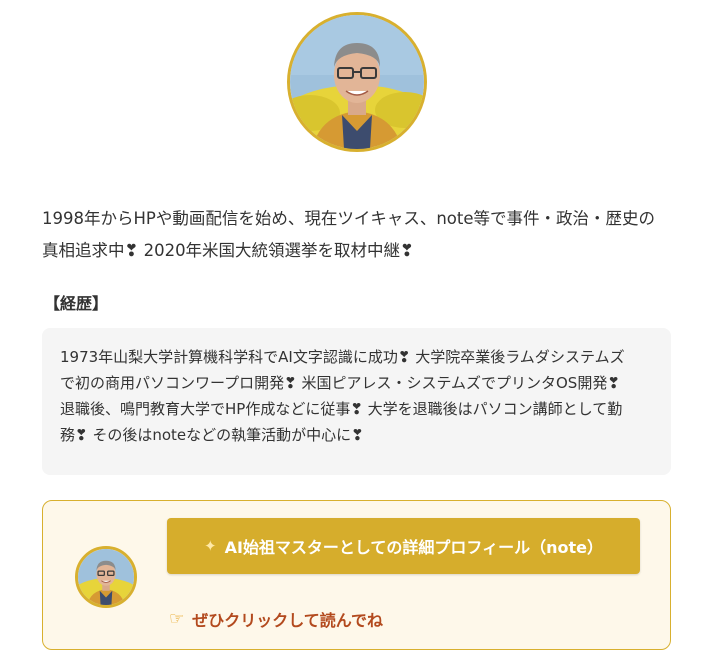 Image resolution: width=720 pixels, height=671 pixels. What do you see at coordinates (228, 250) in the screenshot?
I see `intro-line-2: 真相追求中❣ 2020年米国大統領選挙を取材中継❣` at bounding box center [228, 250].